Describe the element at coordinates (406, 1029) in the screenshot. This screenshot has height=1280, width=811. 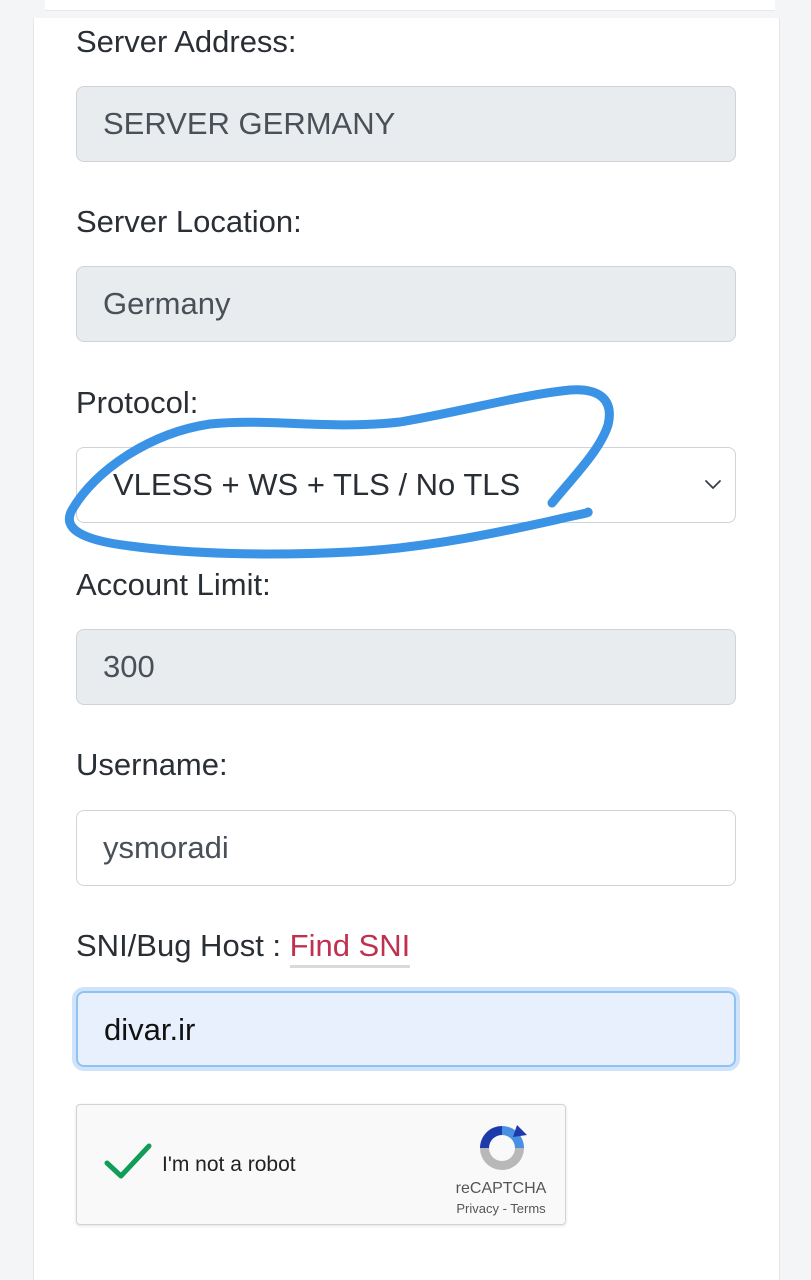
I see `sni-input: divar.ir` at that location.